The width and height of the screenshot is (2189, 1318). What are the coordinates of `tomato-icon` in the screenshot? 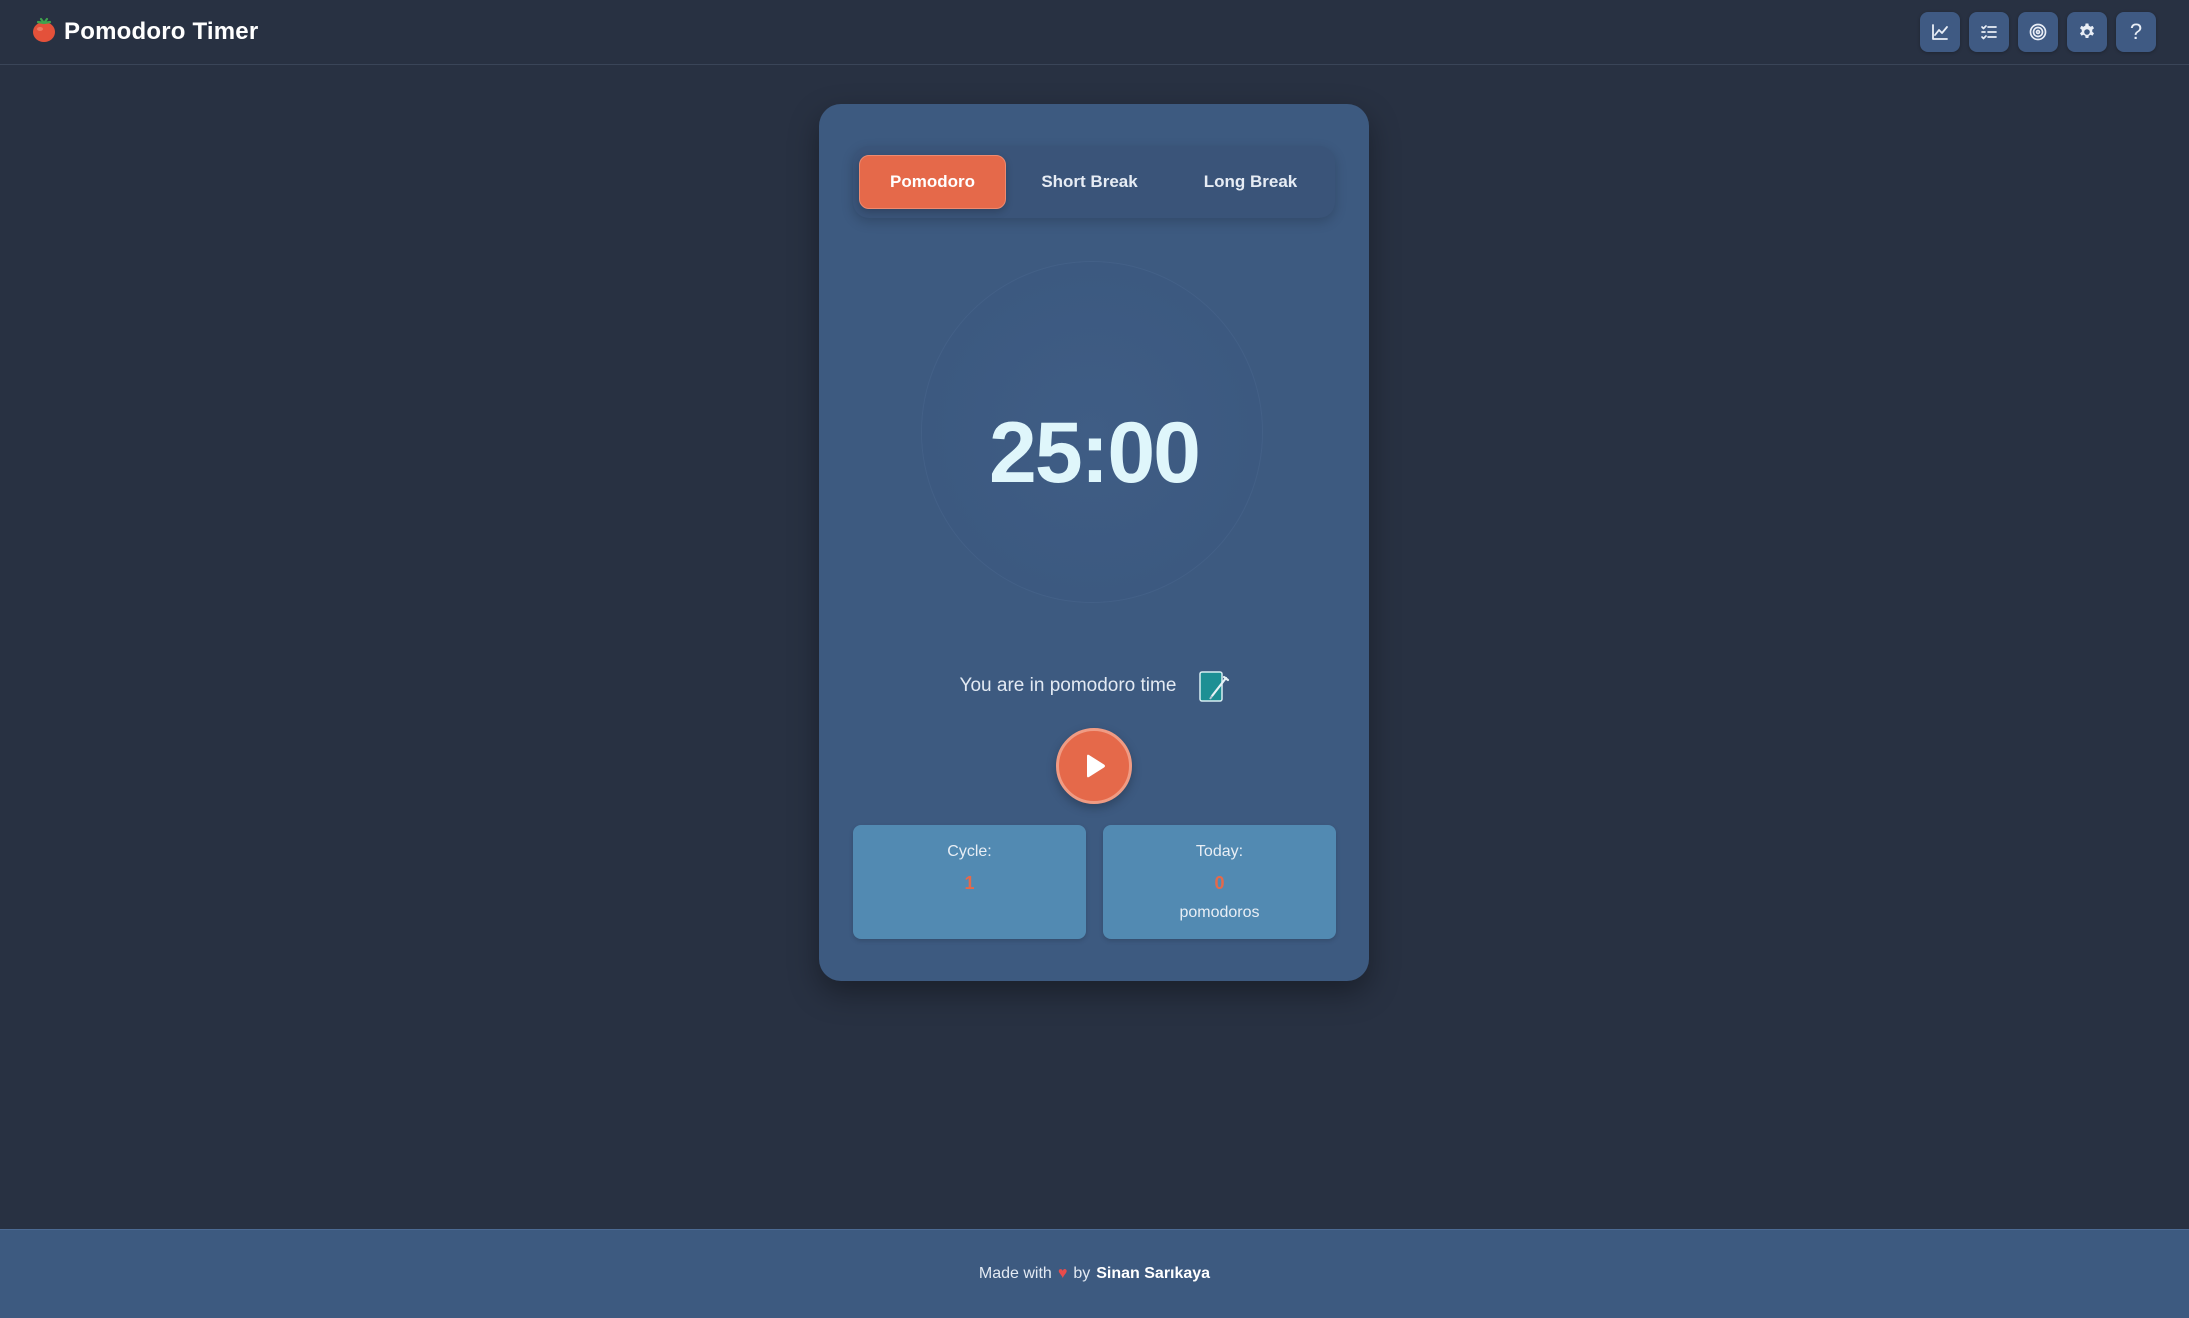 It's located at (44, 32).